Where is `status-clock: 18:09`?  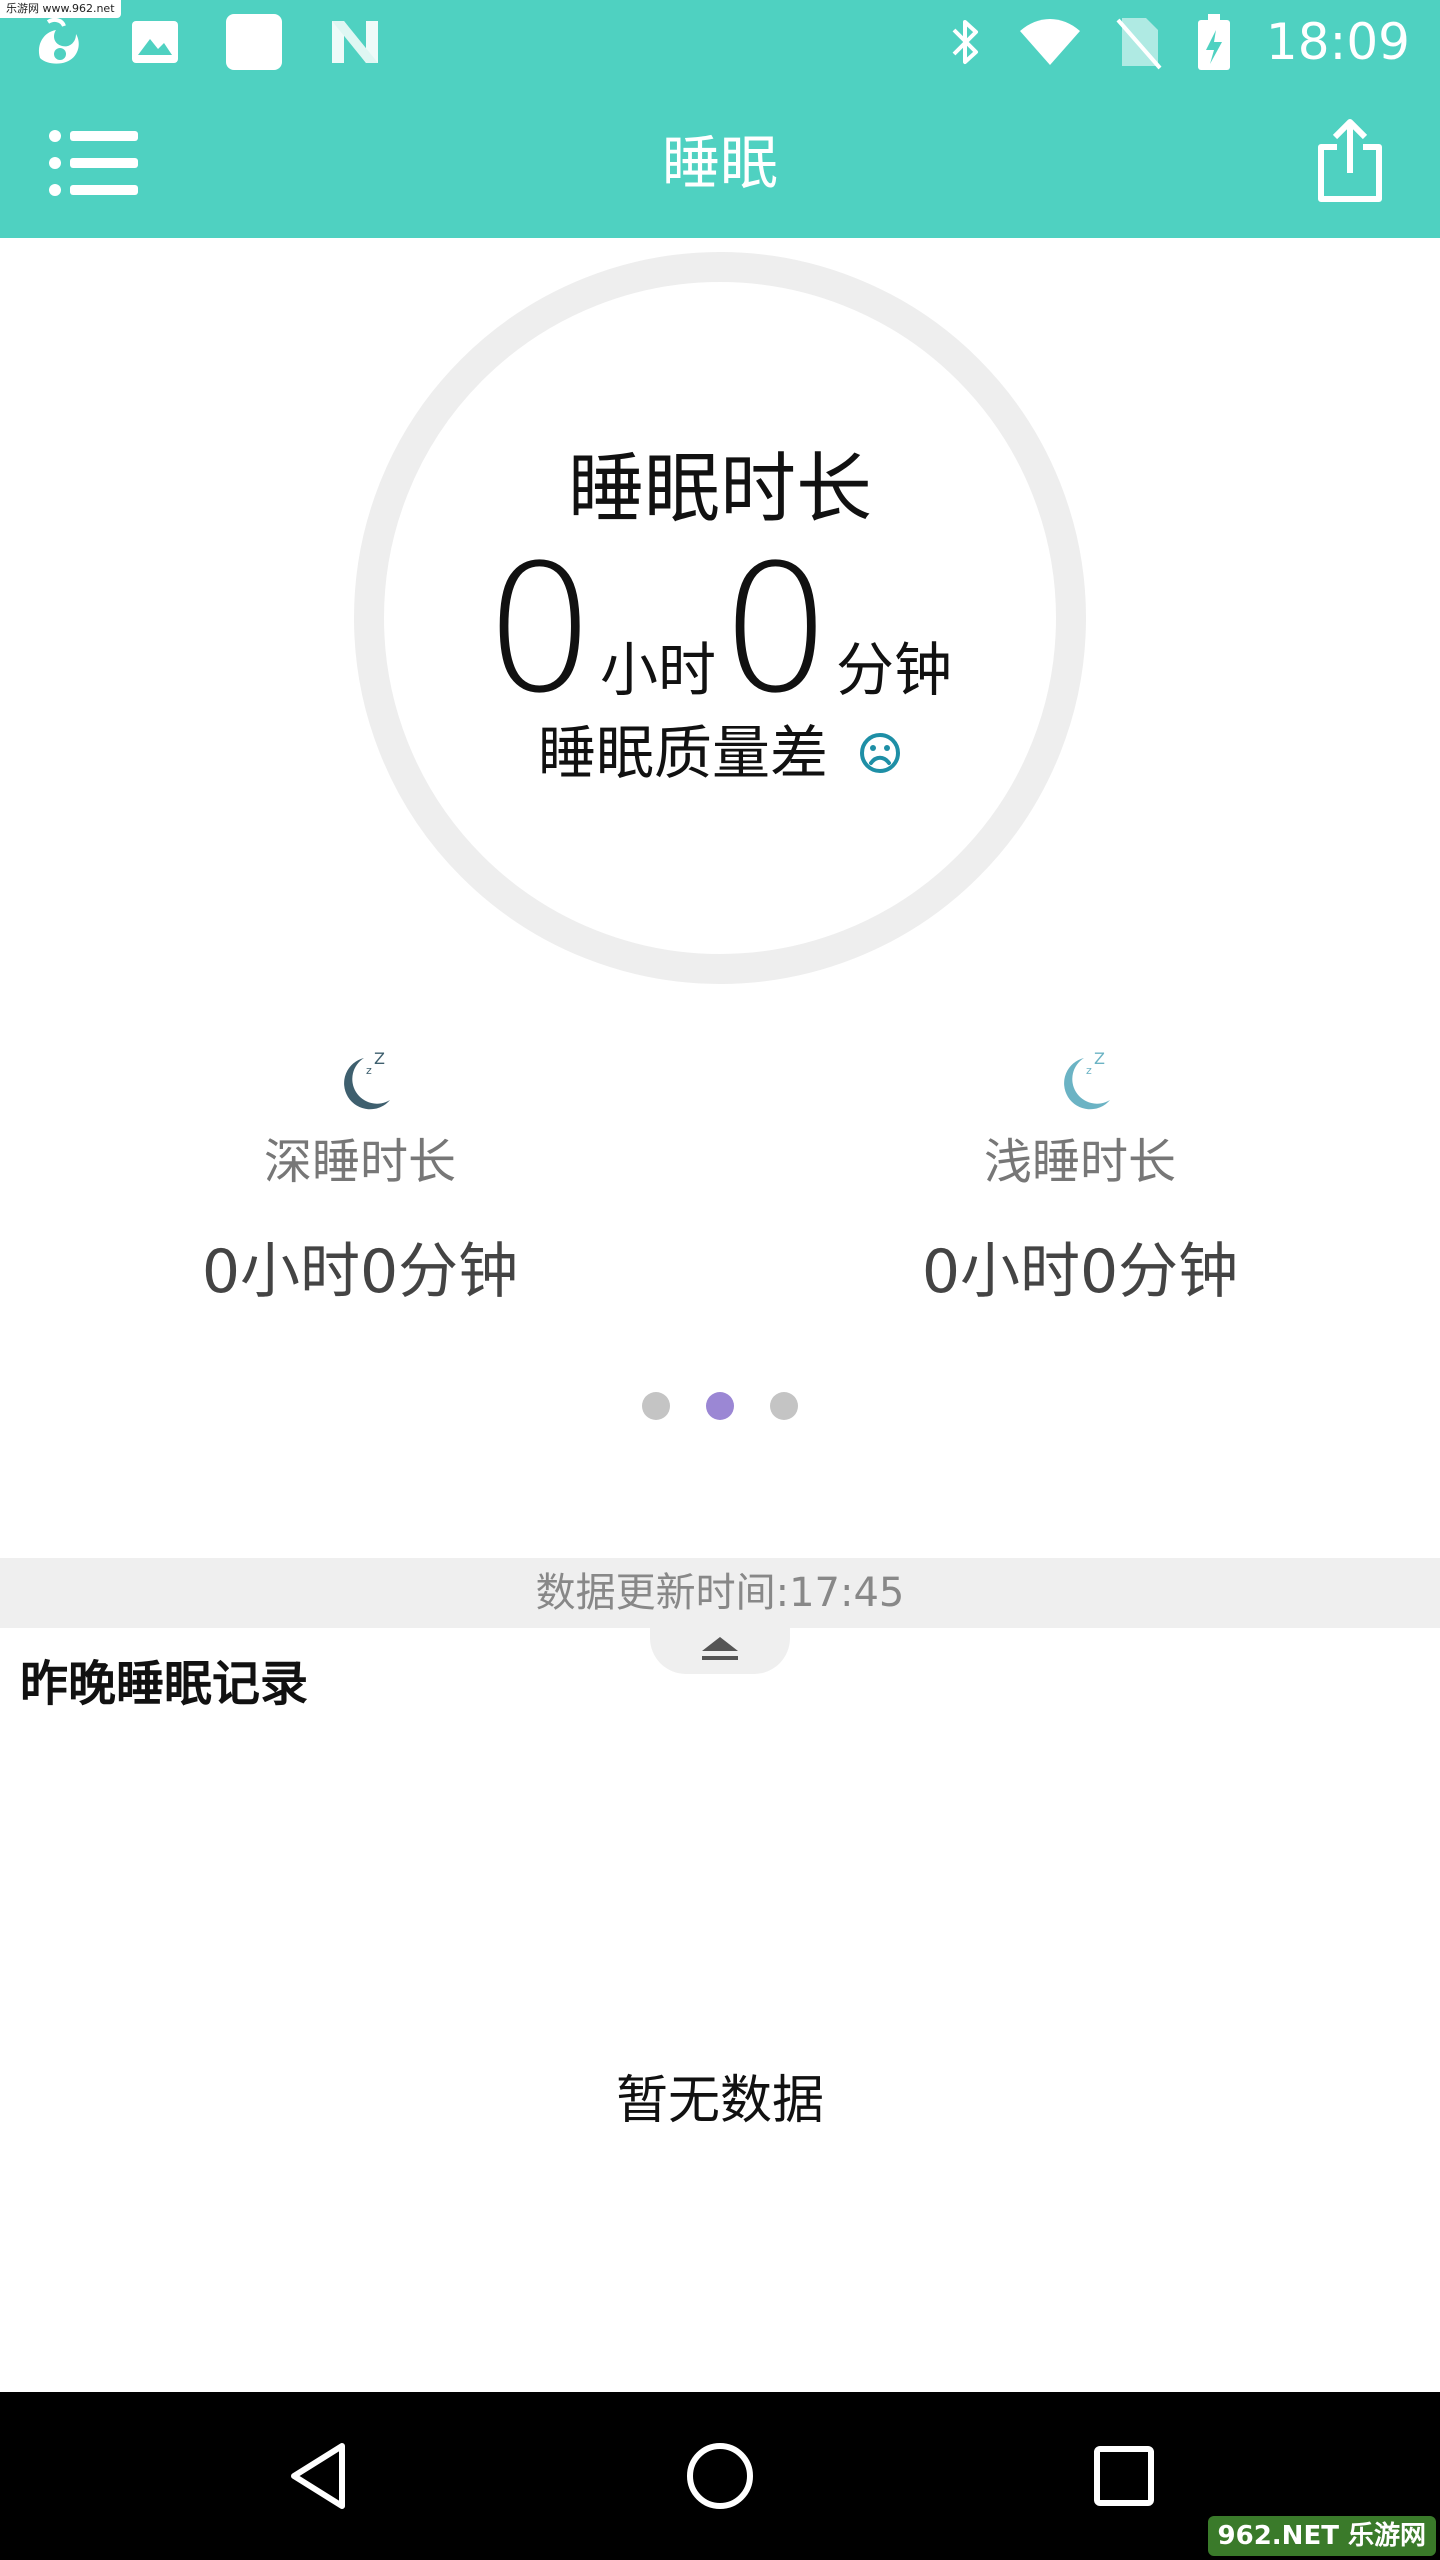 status-clock: 18:09 is located at coordinates (1337, 42).